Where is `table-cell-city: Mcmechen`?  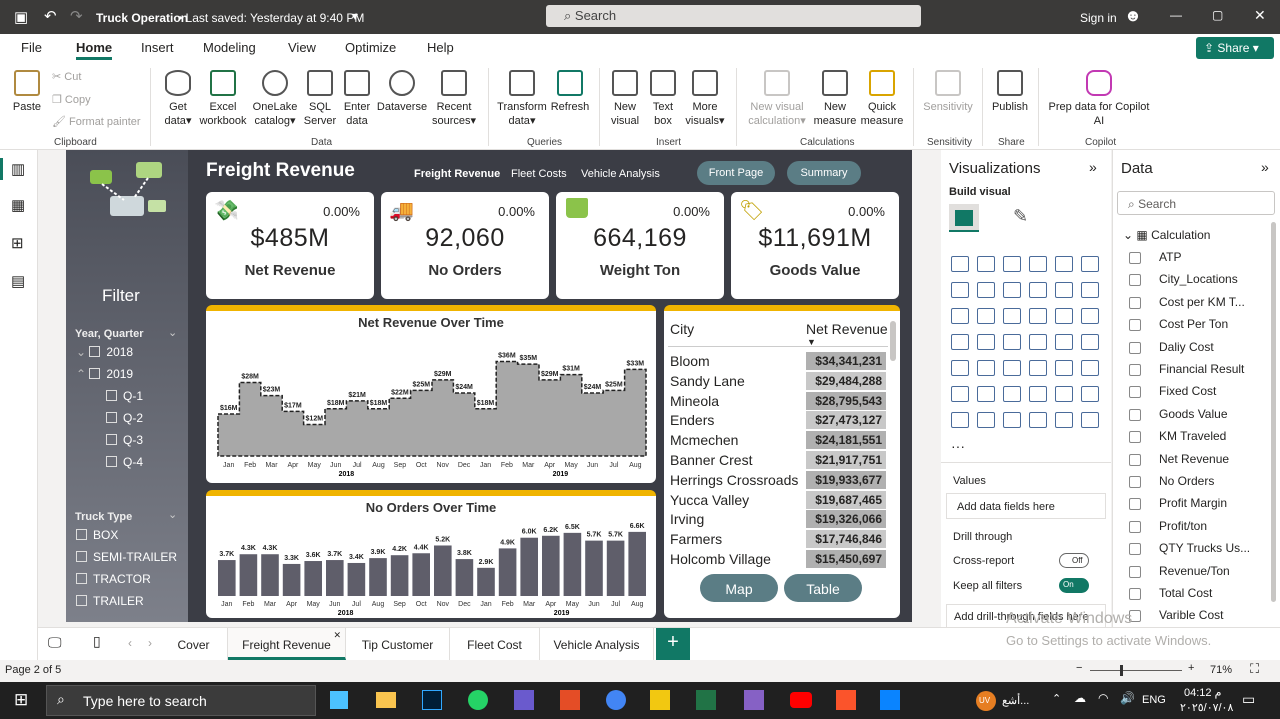
table-cell-city: Mcmechen is located at coordinates (704, 440).